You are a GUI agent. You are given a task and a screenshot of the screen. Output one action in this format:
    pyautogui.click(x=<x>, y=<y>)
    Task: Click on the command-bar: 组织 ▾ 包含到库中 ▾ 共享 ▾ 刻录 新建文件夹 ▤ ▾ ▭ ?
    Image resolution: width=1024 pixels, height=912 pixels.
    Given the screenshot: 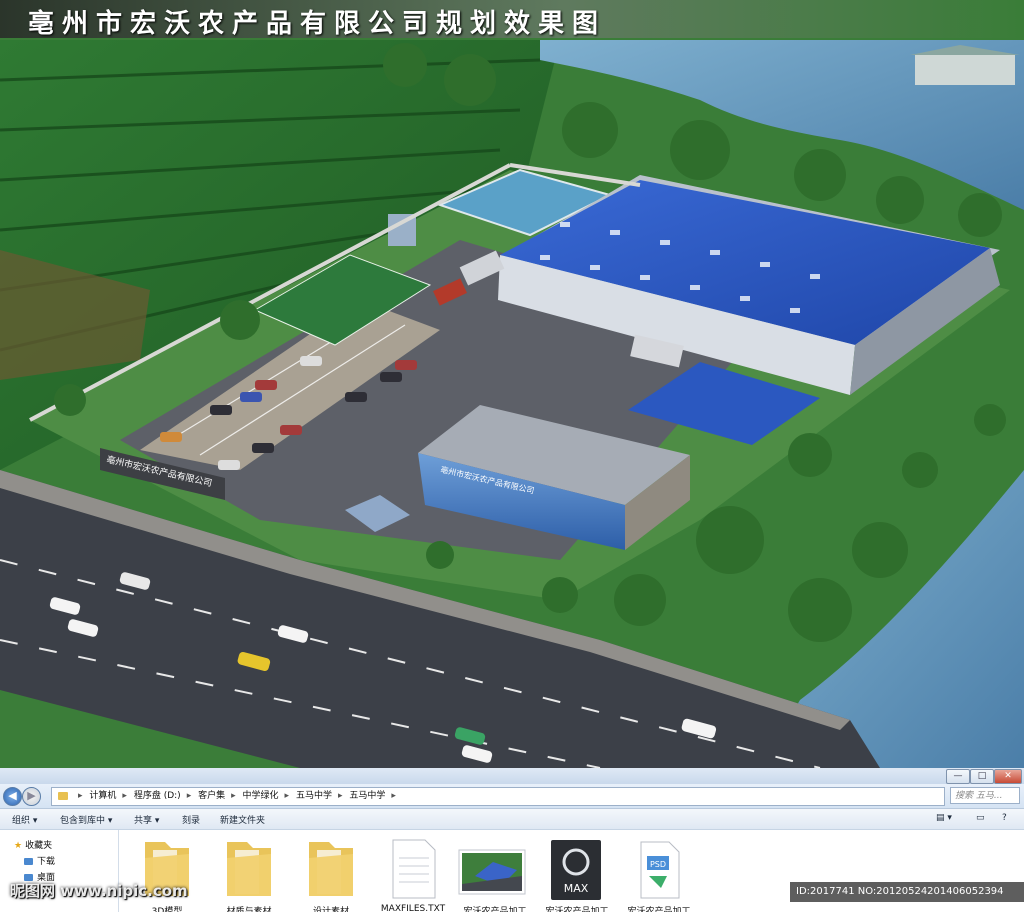 What is the action you would take?
    pyautogui.click(x=512, y=819)
    